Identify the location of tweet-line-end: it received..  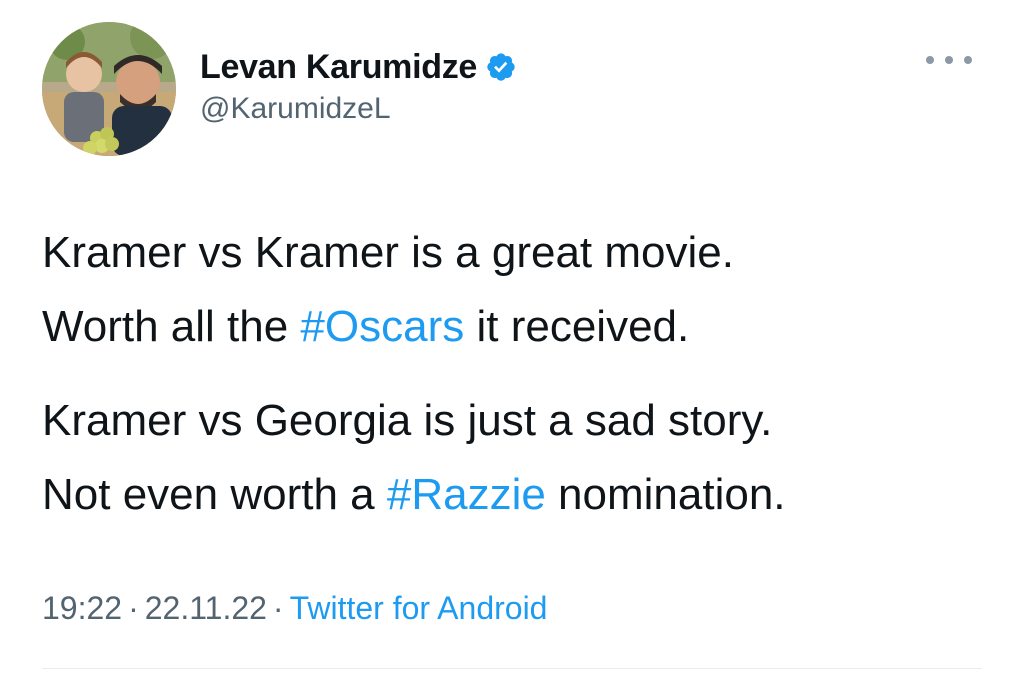
(577, 326).